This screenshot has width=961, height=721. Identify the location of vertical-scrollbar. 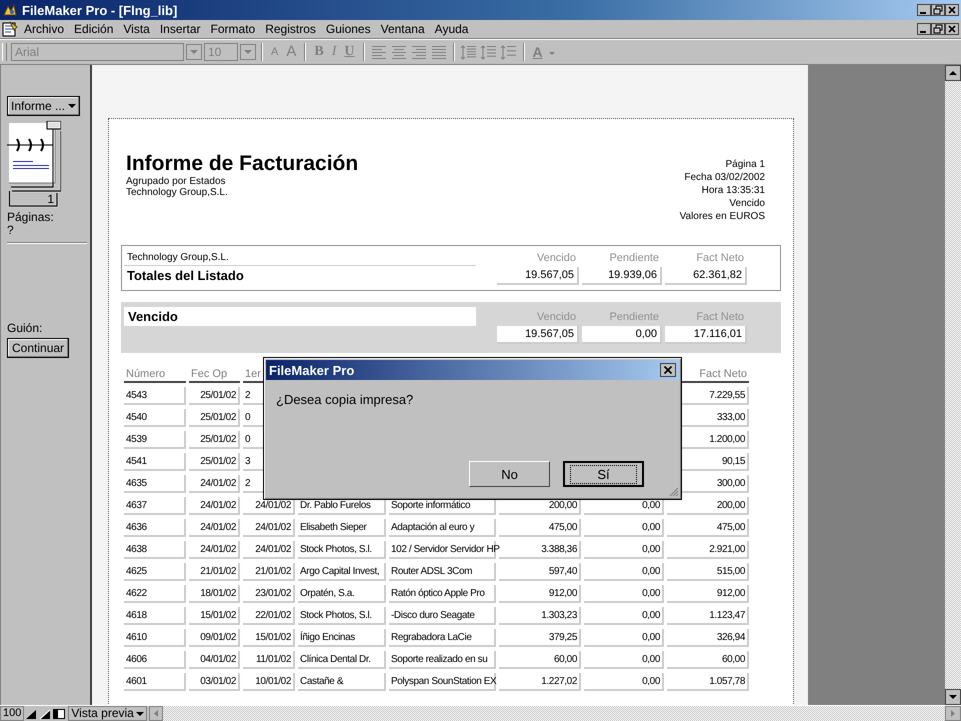
(953, 385).